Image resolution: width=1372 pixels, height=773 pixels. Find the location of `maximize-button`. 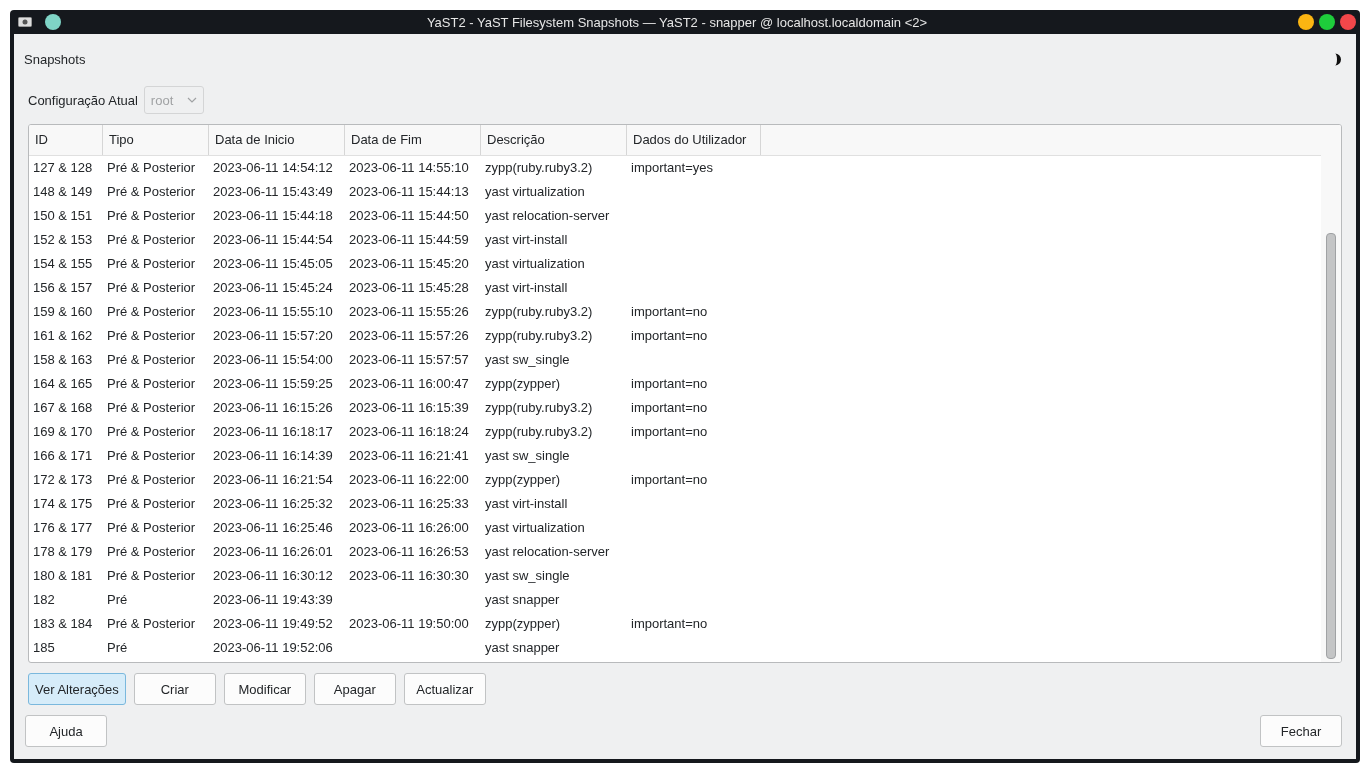

maximize-button is located at coordinates (1327, 22).